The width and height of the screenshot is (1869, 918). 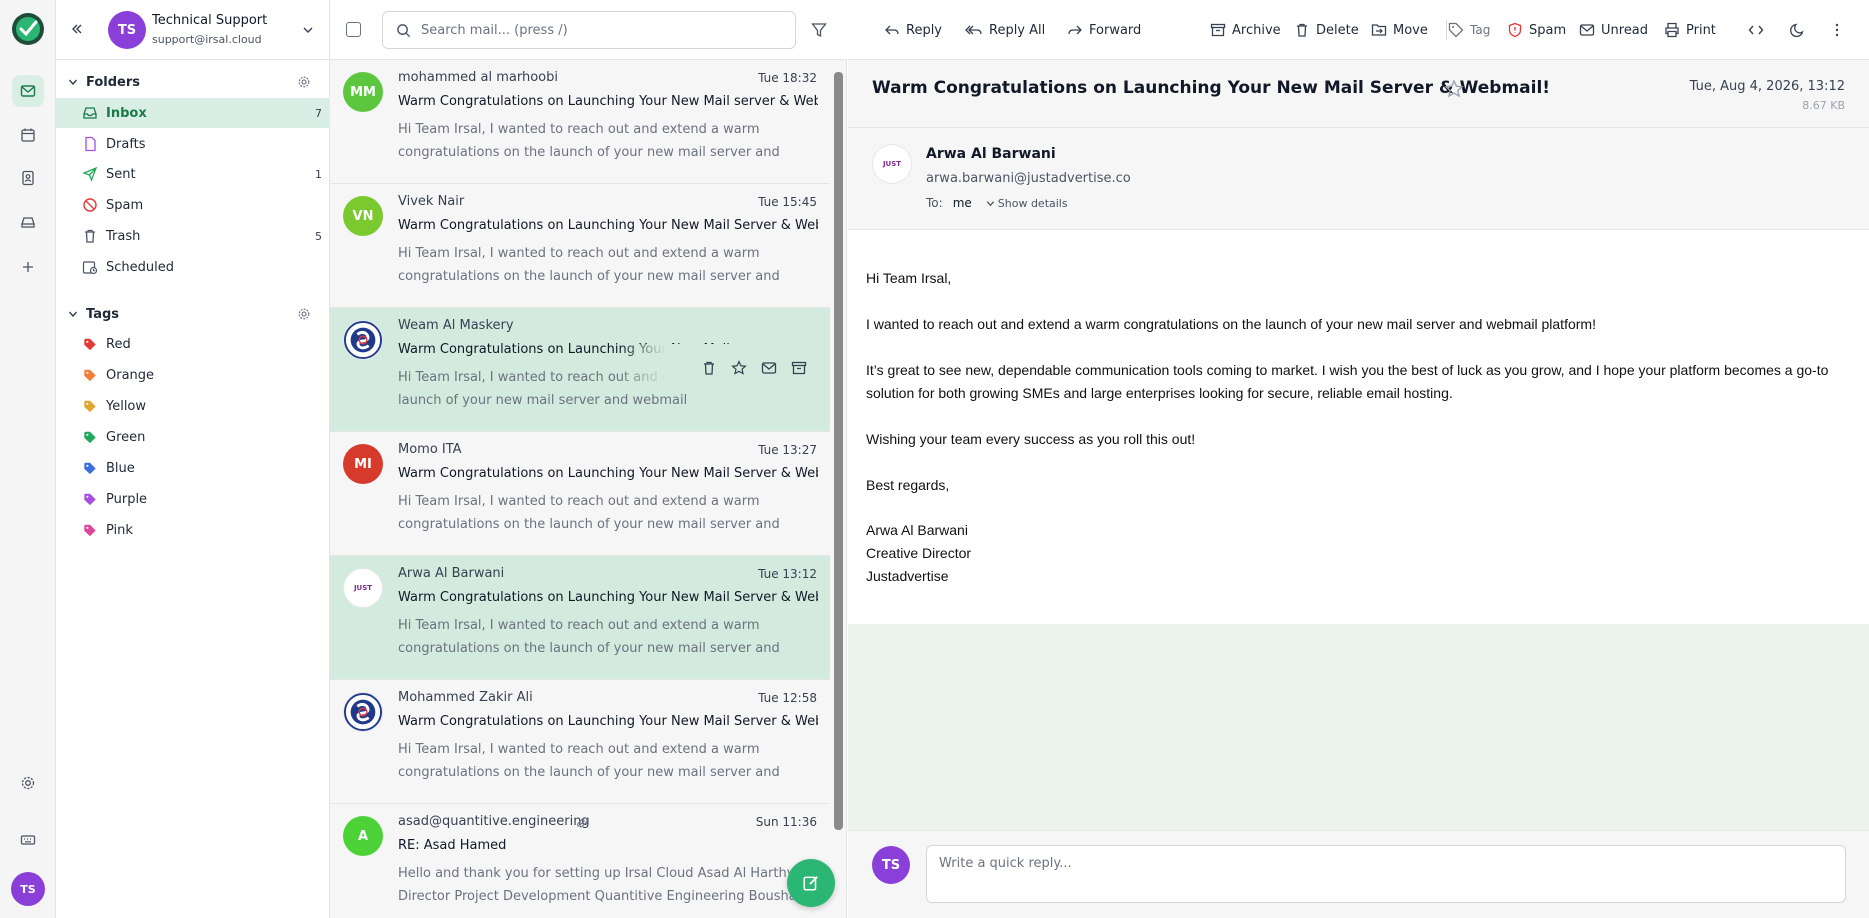 What do you see at coordinates (799, 368) in the screenshot?
I see `archive-icon` at bounding box center [799, 368].